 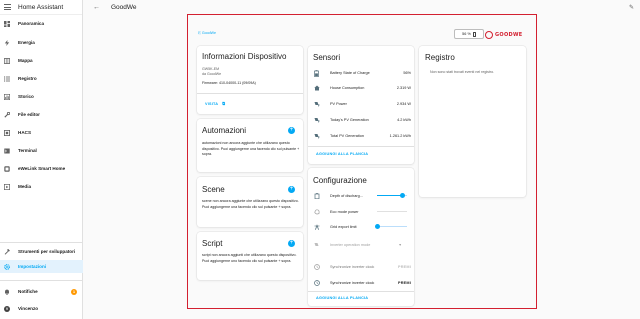 I want to click on add-script-button: +, so click(x=291, y=243).